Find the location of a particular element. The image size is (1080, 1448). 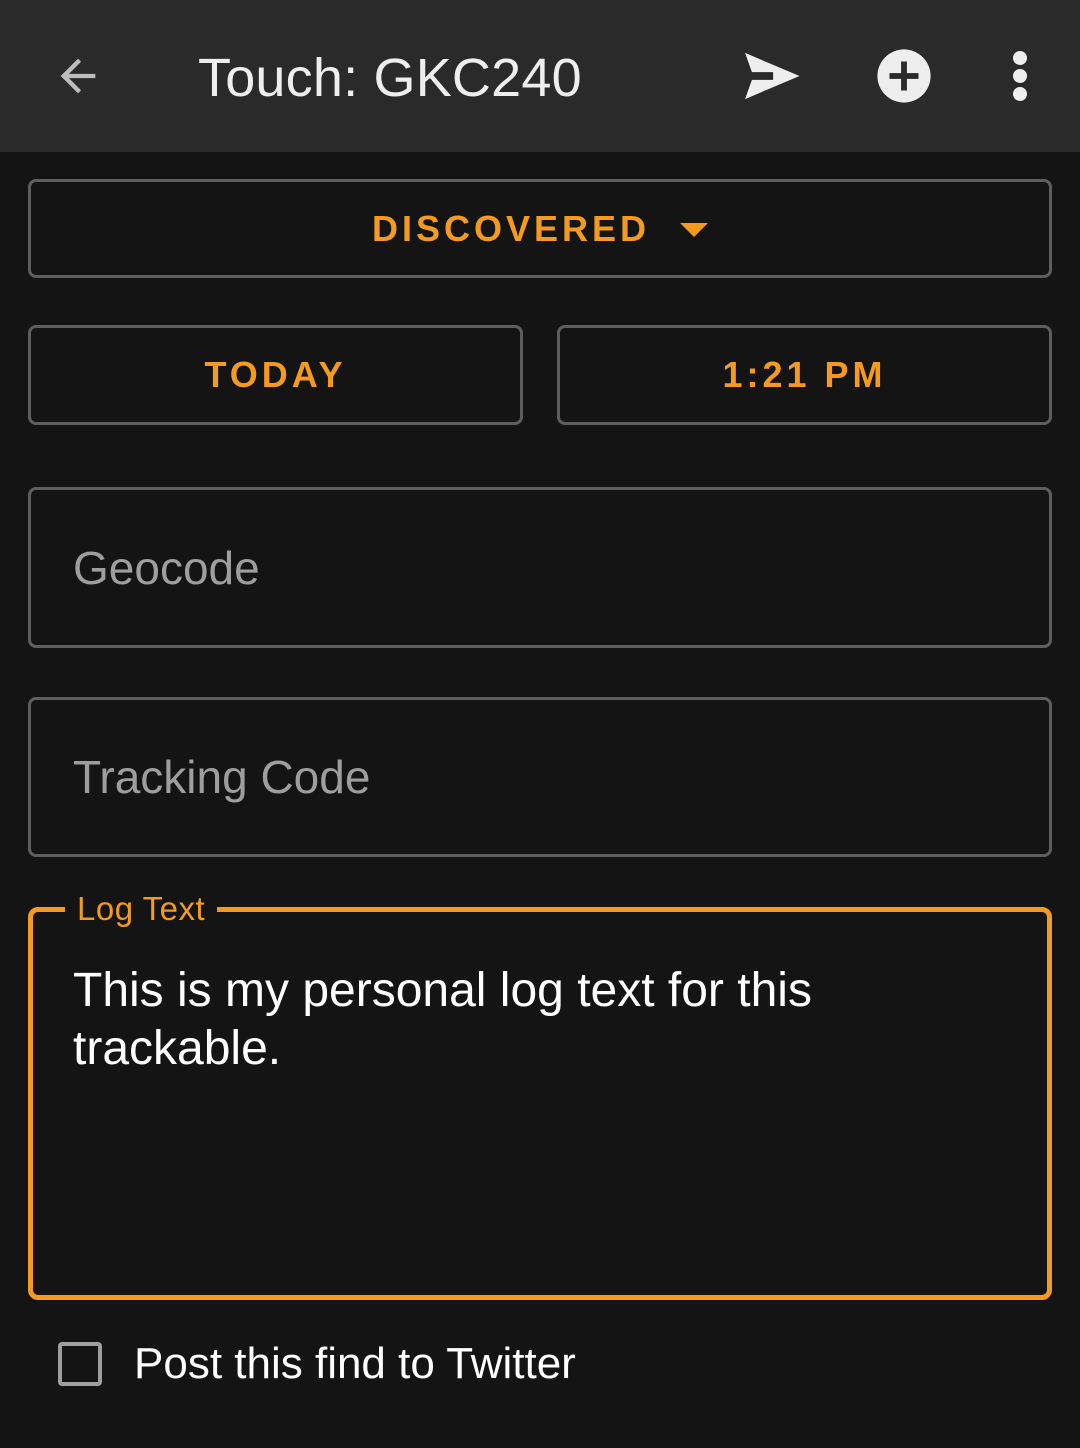

app-bar: Touch: GKC240 is located at coordinates (540, 76).